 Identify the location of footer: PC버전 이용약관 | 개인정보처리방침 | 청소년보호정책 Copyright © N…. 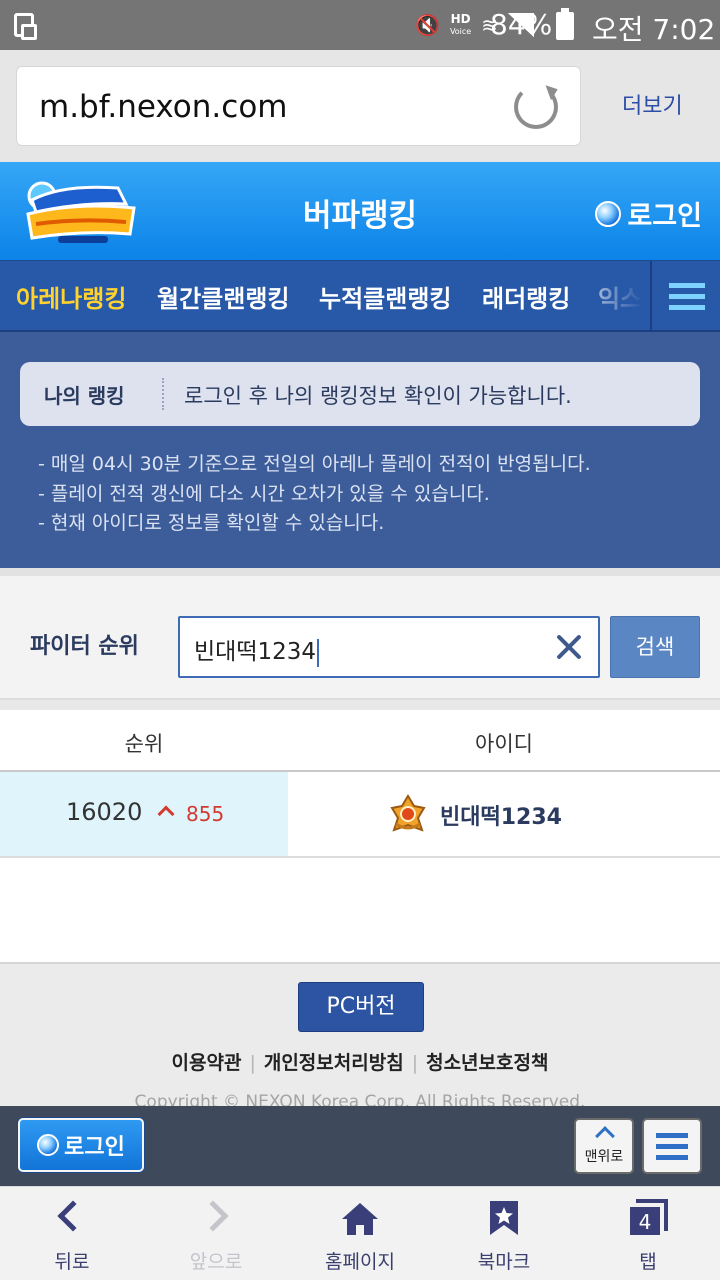
(360, 1037).